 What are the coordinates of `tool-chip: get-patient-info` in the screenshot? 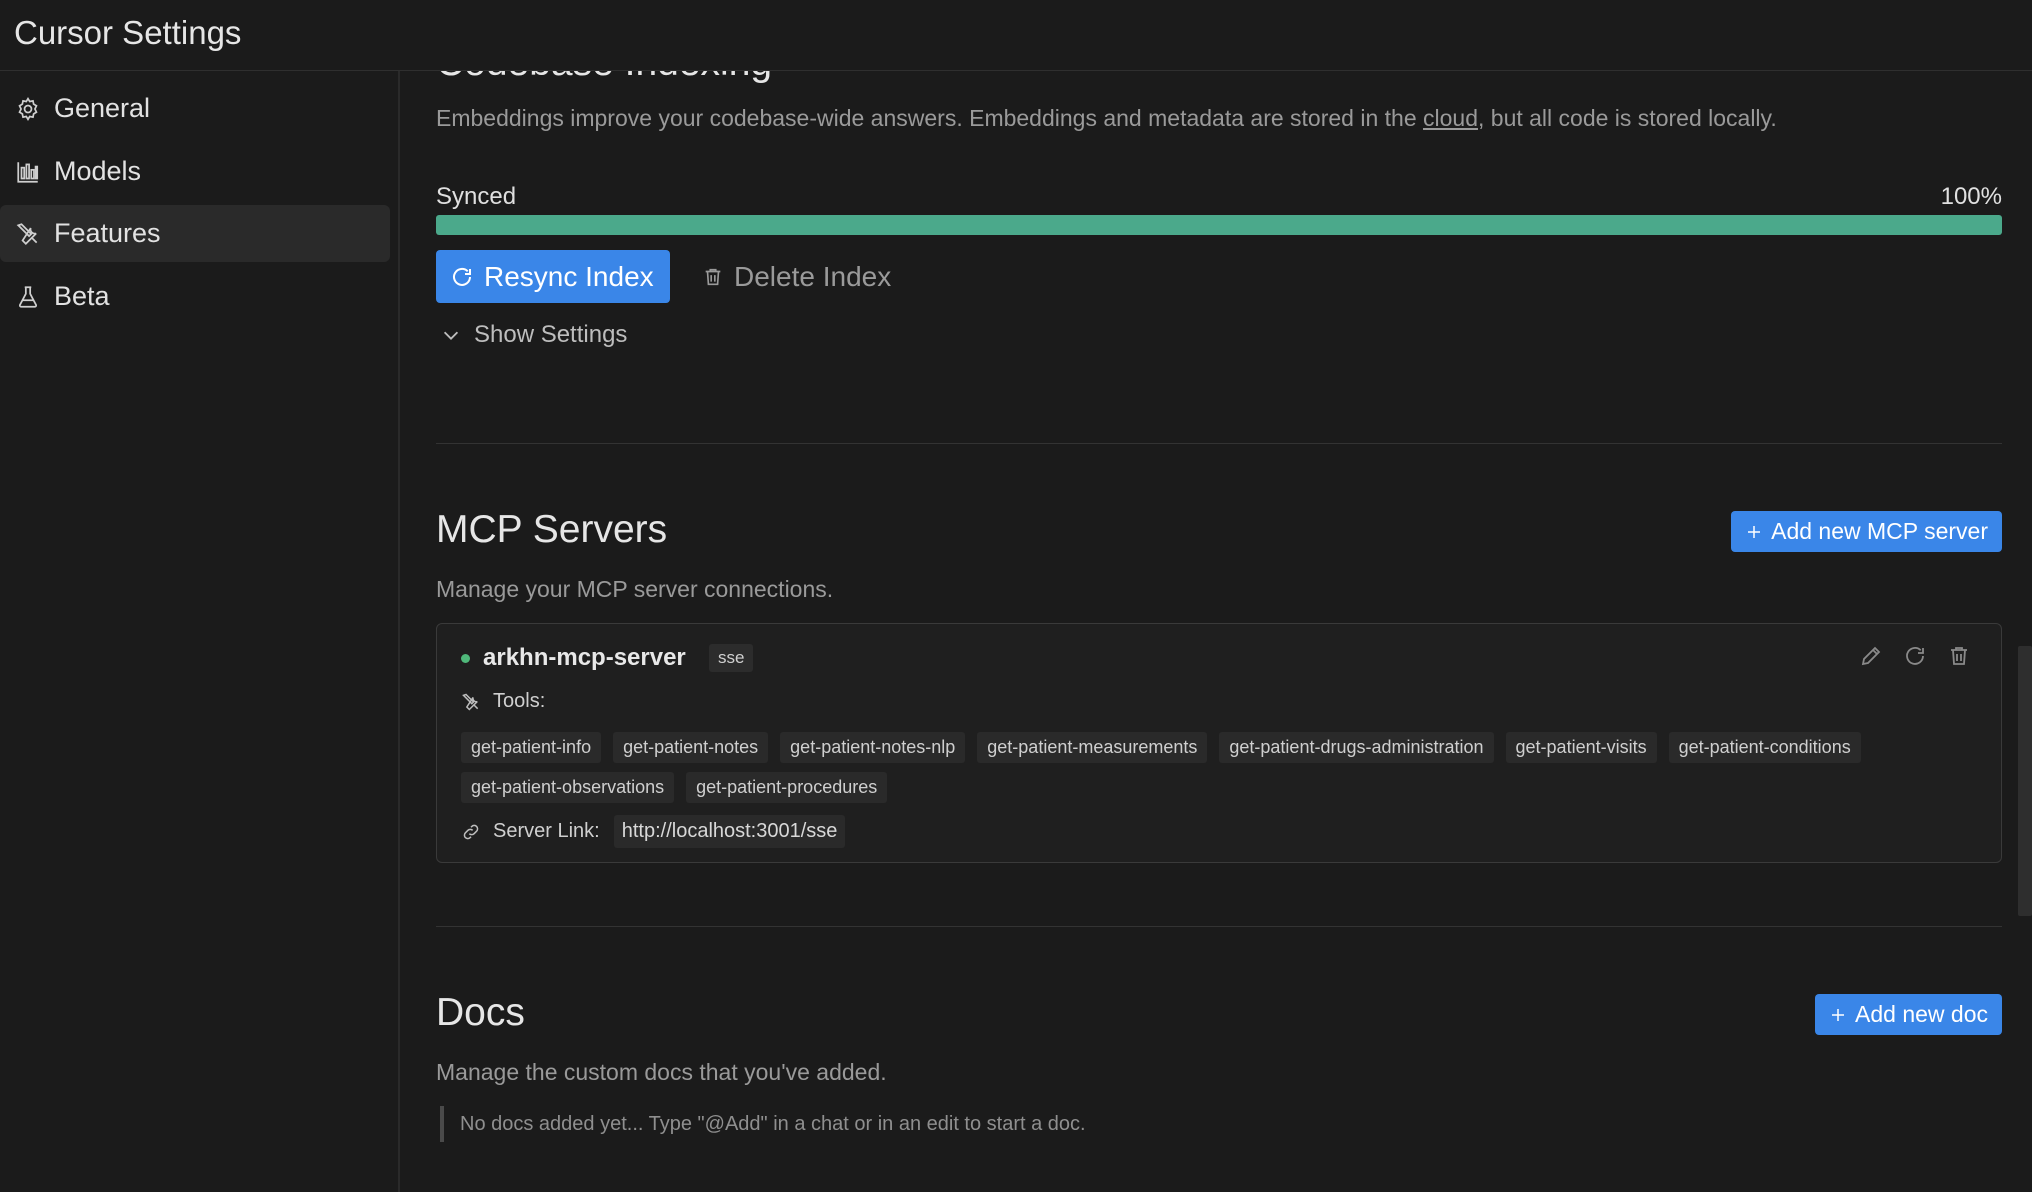 It's located at (531, 747).